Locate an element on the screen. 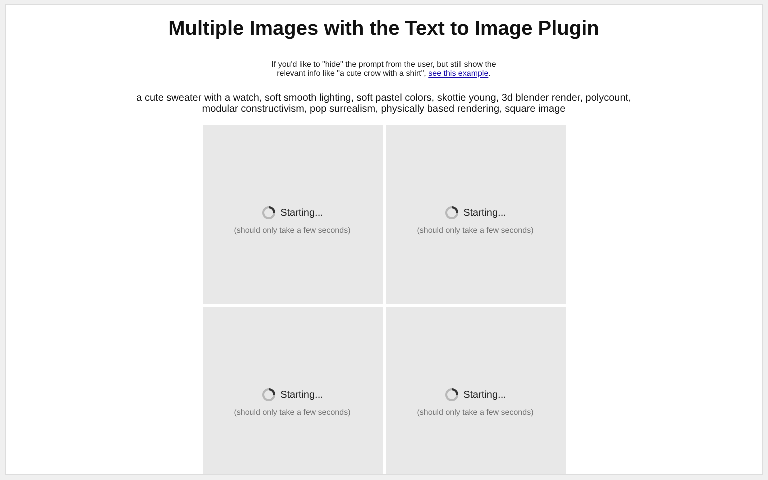 The height and width of the screenshot is (480, 768). page-title: Multiple Images with the Text to Image Plugin is located at coordinates (384, 29).